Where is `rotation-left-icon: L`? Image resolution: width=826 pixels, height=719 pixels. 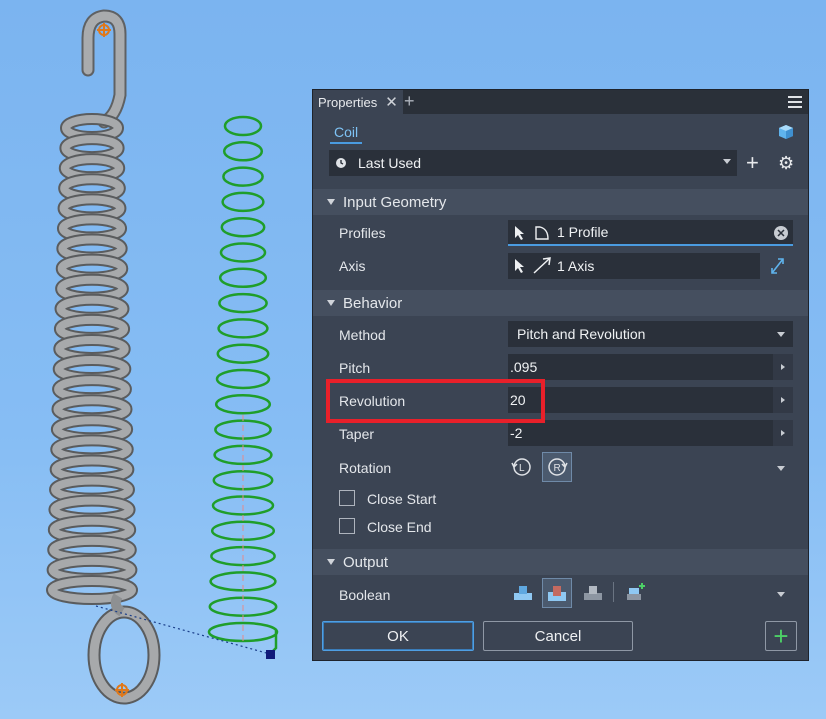
rotation-left-icon: L is located at coordinates (522, 467).